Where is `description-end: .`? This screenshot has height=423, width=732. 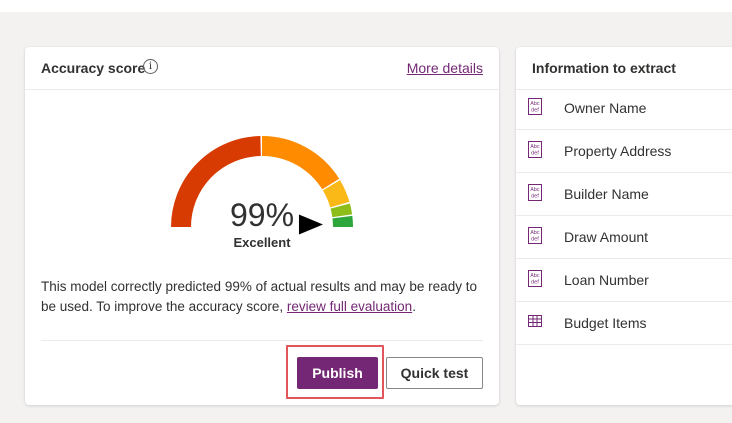 description-end: . is located at coordinates (414, 306).